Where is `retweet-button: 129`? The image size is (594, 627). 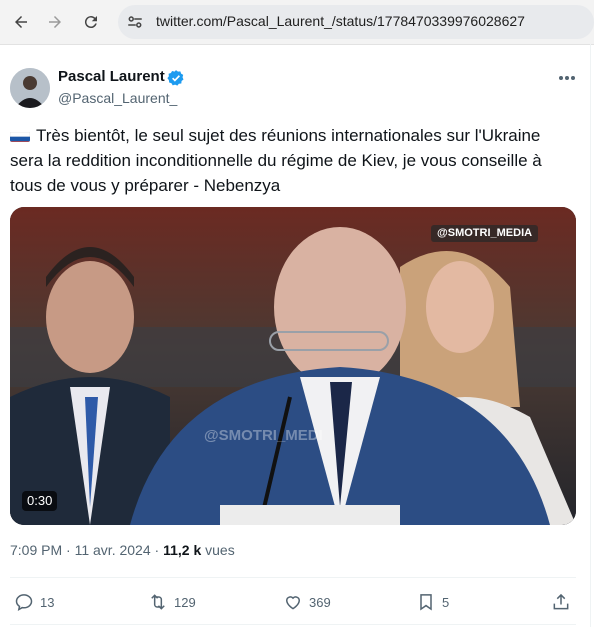 retweet-button: 129 is located at coordinates (172, 602).